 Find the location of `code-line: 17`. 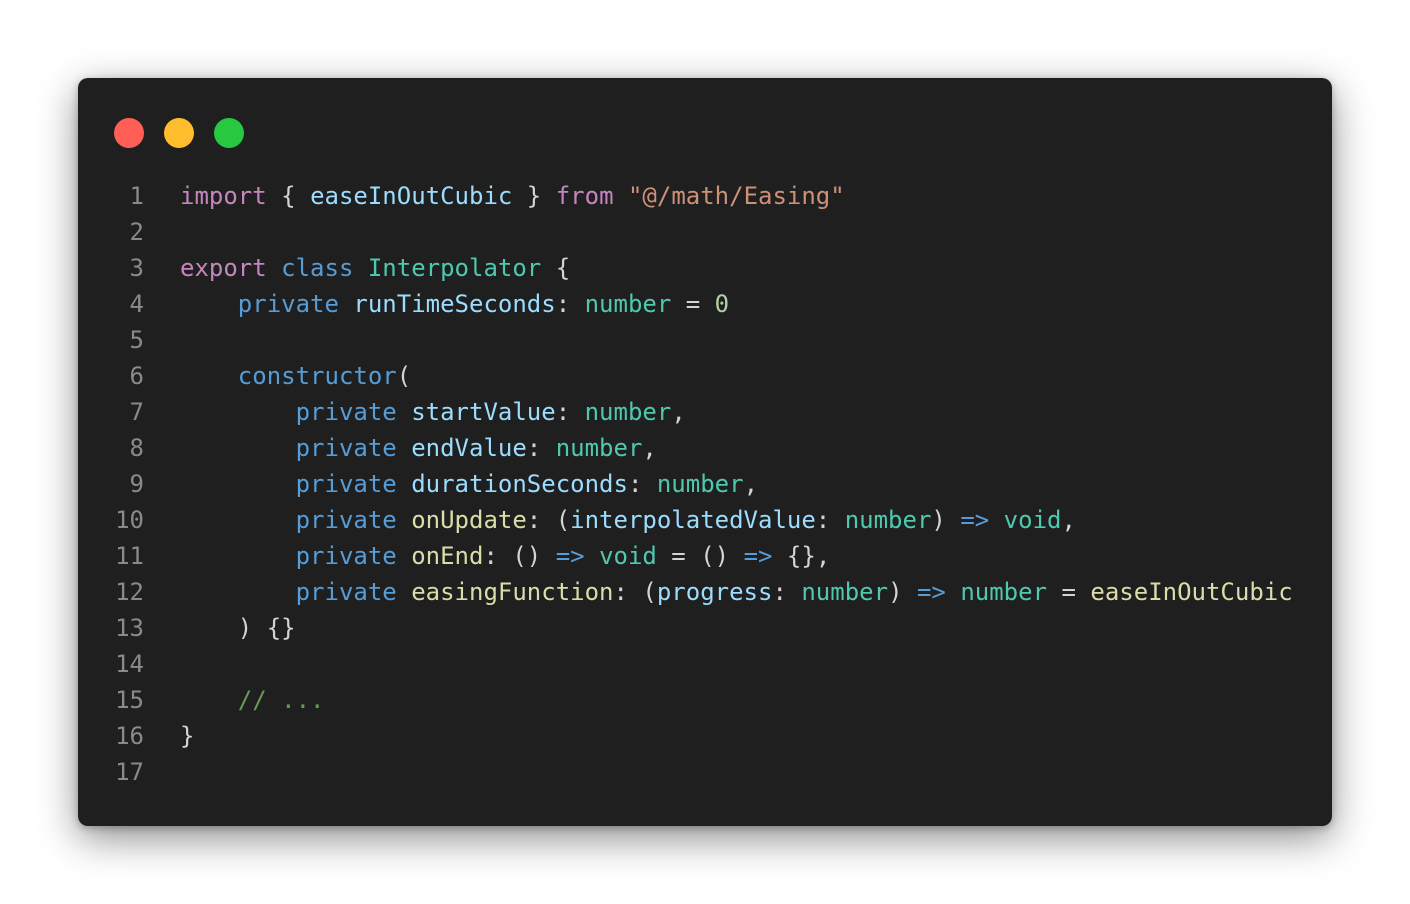

code-line: 17 is located at coordinates (705, 772).